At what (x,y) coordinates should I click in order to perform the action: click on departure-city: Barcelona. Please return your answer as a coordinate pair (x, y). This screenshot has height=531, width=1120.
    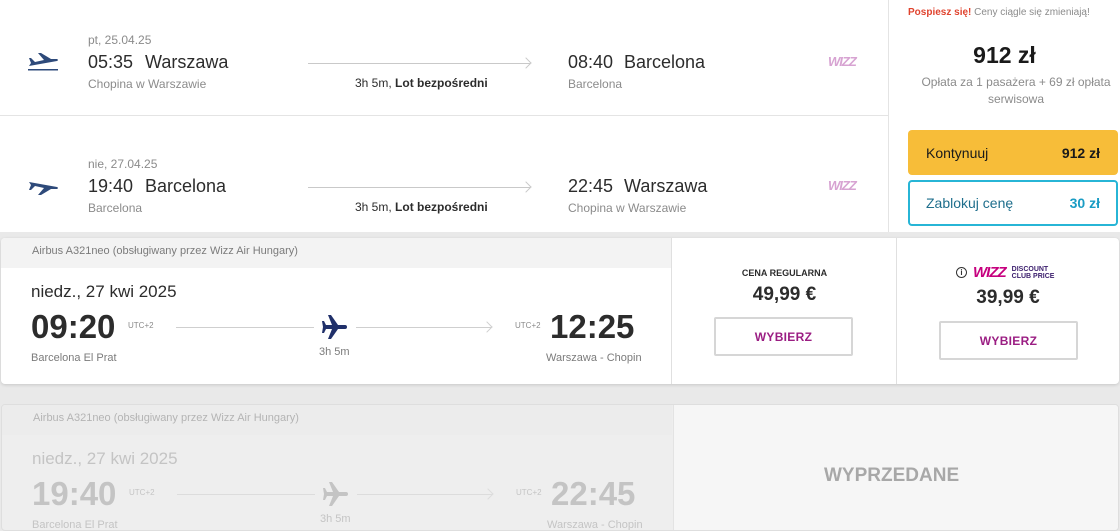
    Looking at the image, I should click on (186, 186).